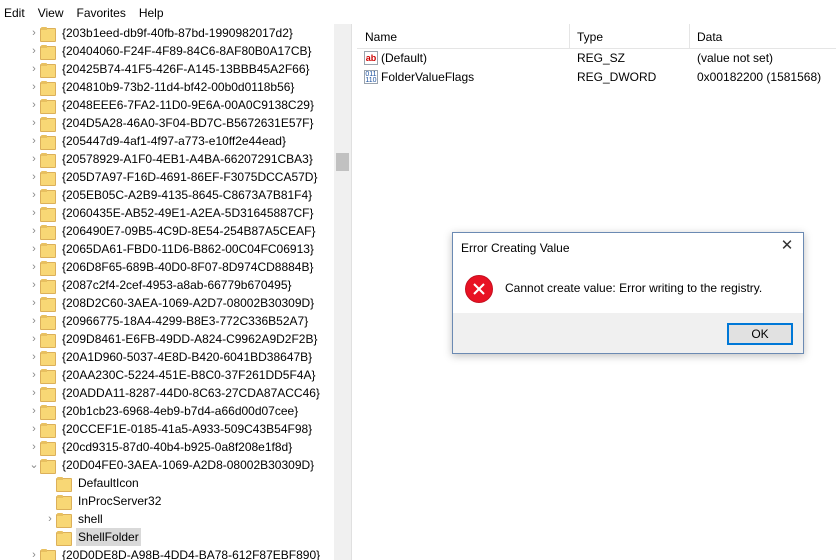 This screenshot has width=836, height=560. I want to click on menu-help: Help, so click(152, 12).